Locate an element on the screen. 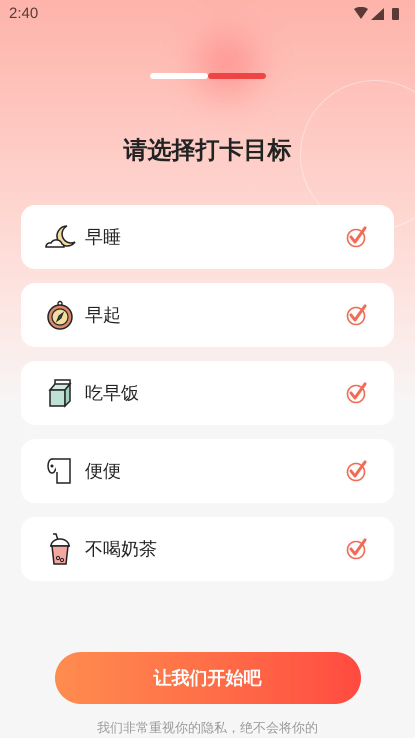 Image resolution: width=415 pixels, height=738 pixels. goal-label: 早睡 is located at coordinates (103, 237).